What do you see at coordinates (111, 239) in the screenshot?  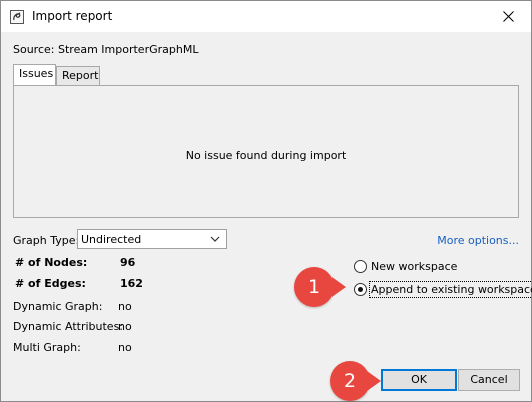 I see `graph-type-value: Undirected` at bounding box center [111, 239].